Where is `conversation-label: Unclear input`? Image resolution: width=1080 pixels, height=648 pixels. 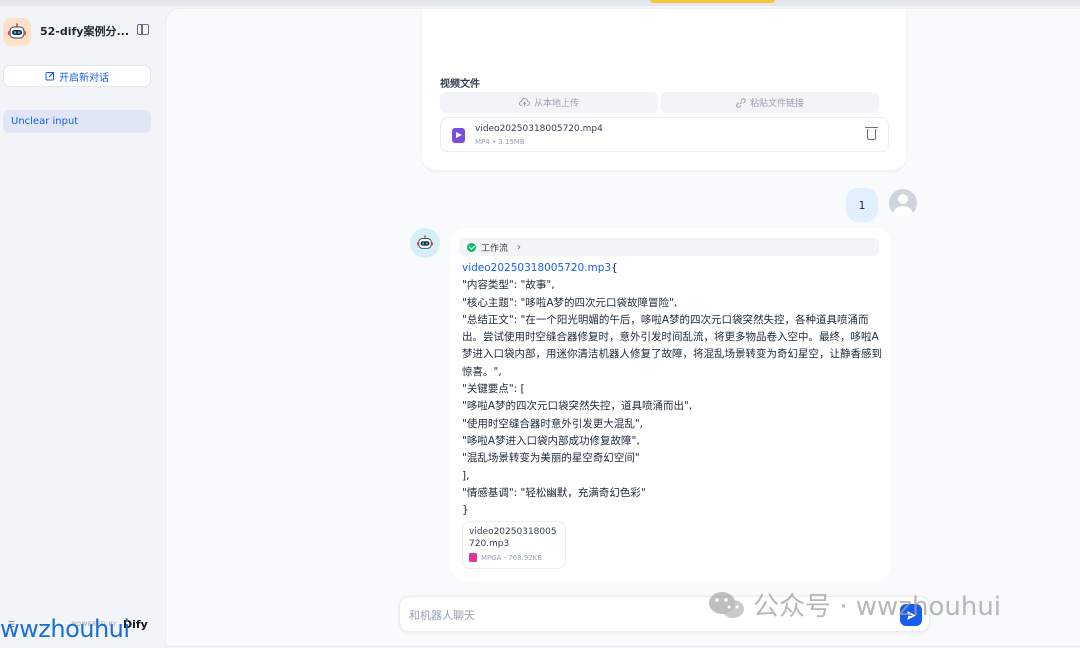
conversation-label: Unclear input is located at coordinates (45, 121).